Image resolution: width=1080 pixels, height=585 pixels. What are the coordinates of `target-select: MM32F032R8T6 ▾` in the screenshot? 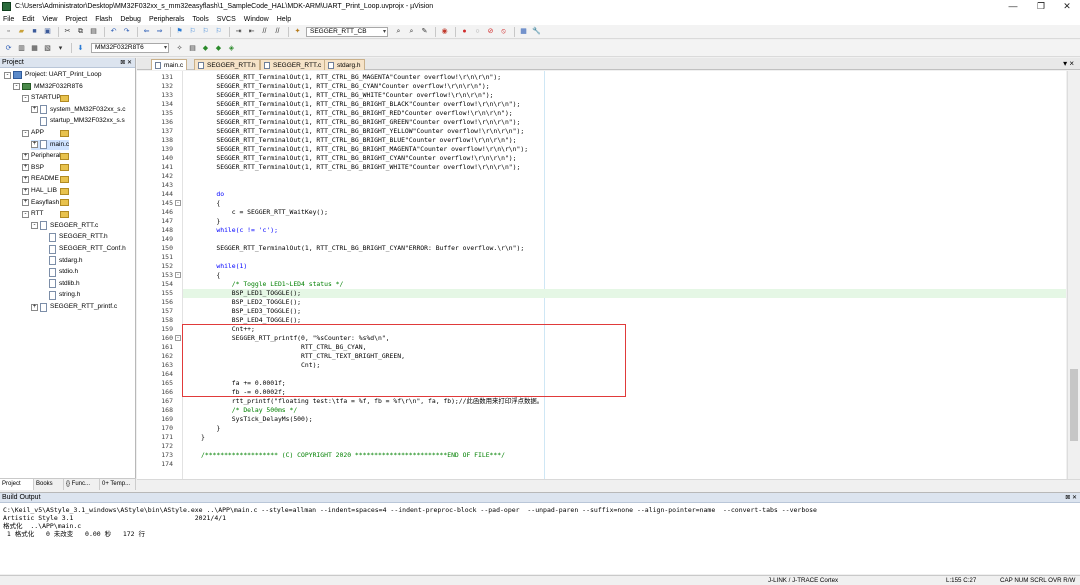 It's located at (130, 48).